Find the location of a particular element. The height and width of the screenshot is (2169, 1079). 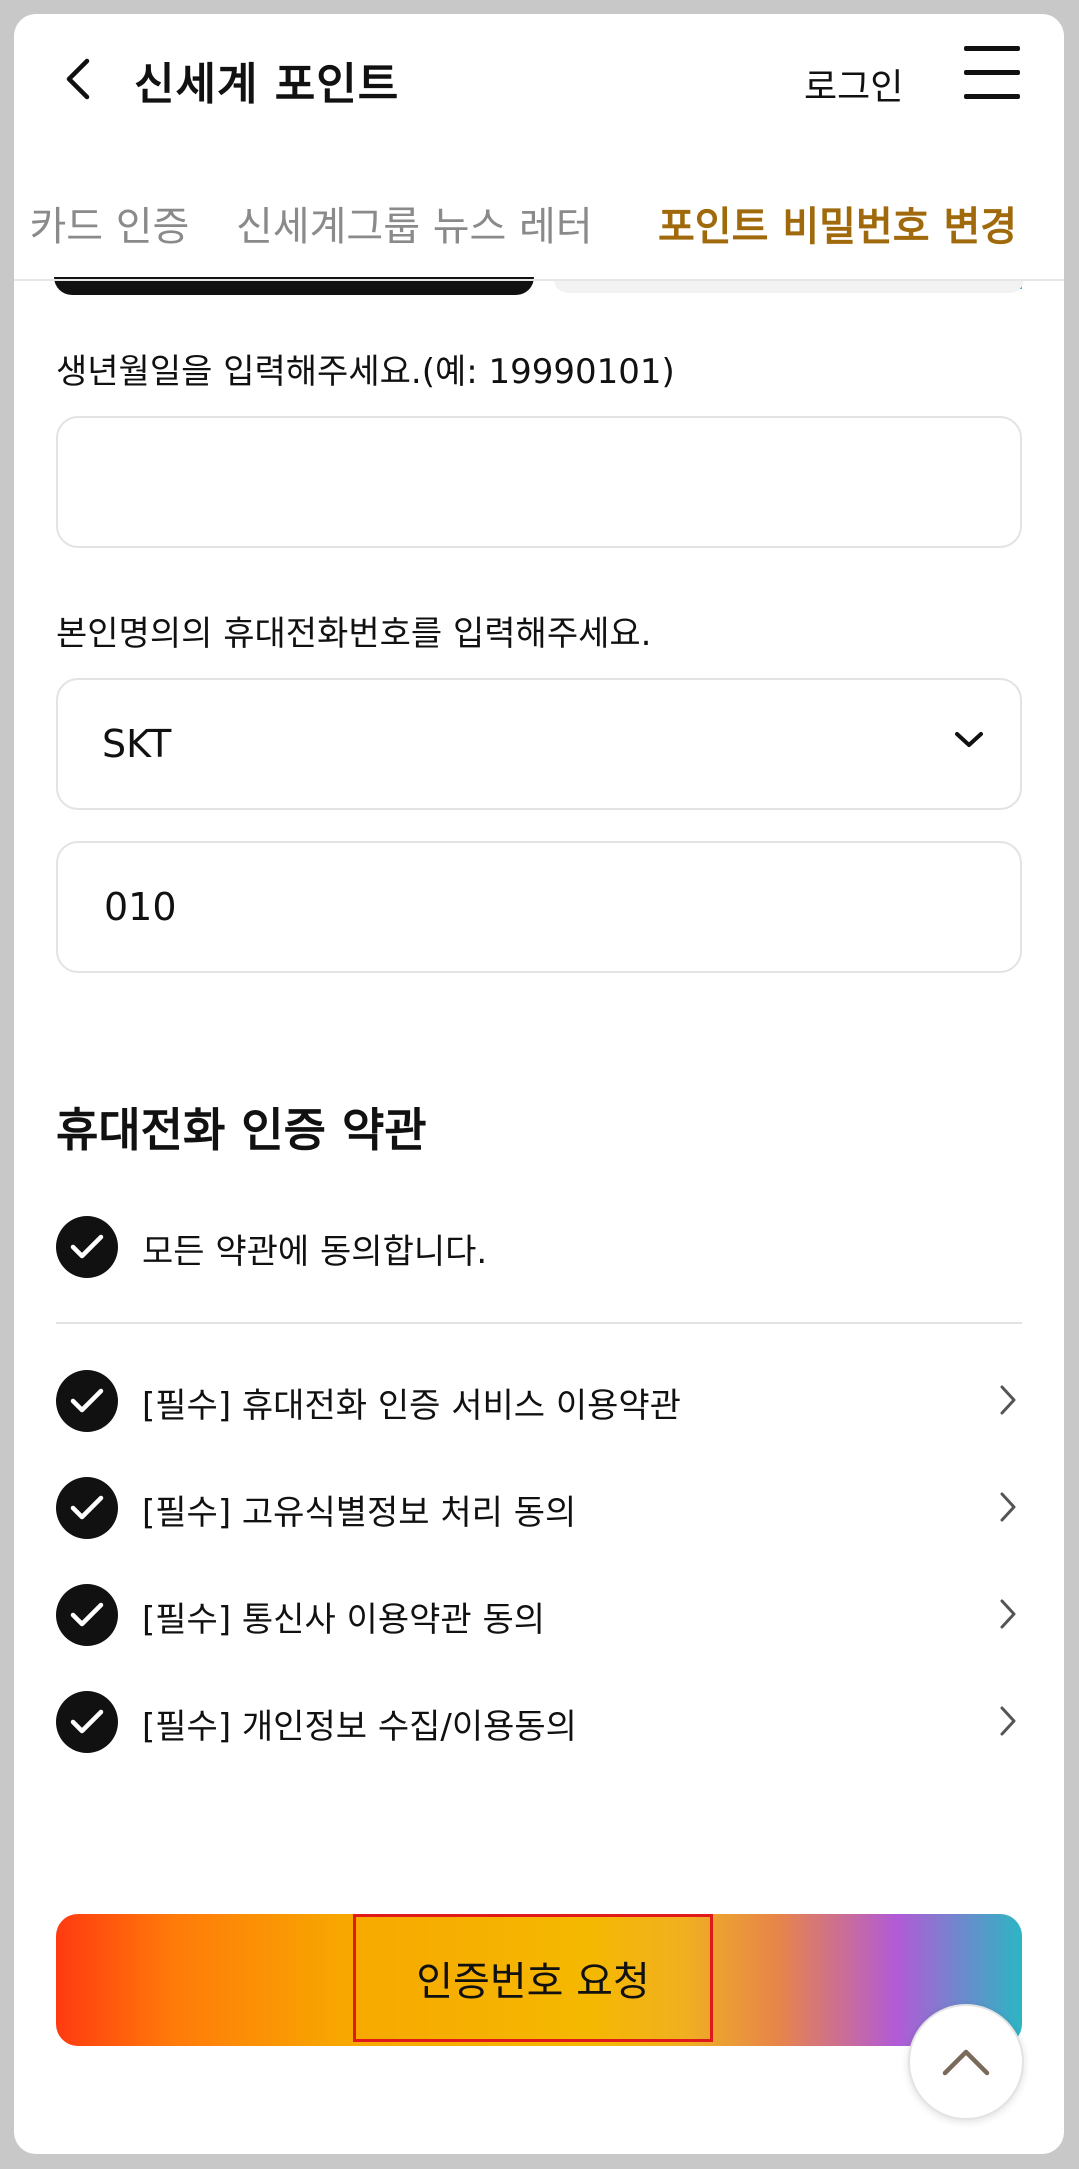

terms-item: [필수] 휴대전화 인증 서비스 이용약관 is located at coordinates (539, 1402).